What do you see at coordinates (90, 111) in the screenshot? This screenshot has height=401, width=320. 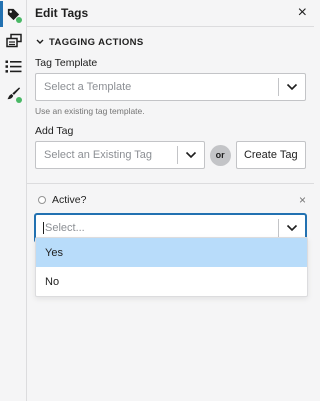 I see `tag-template-help: Use an existing tag template.` at bounding box center [90, 111].